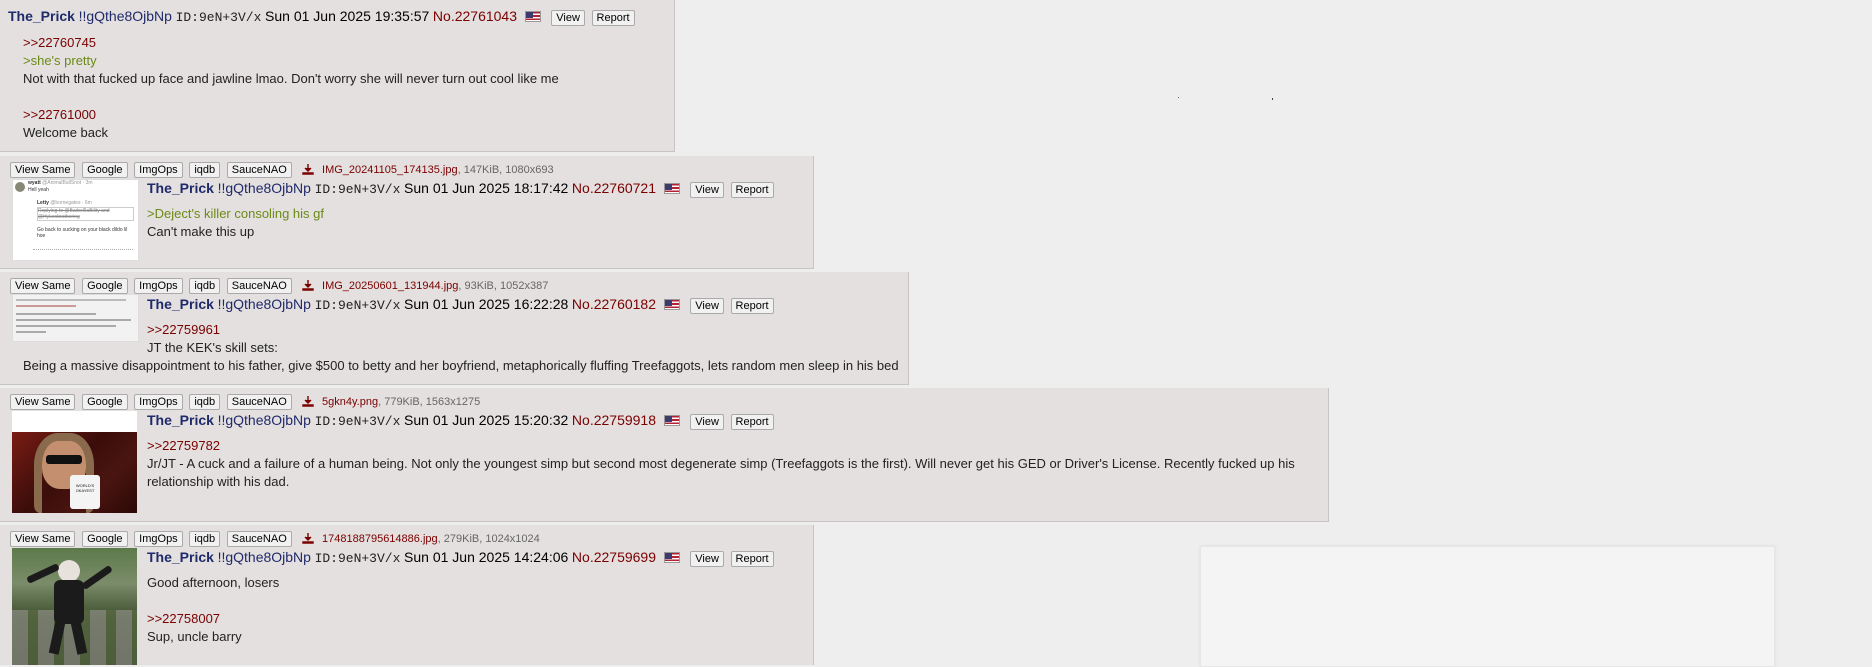 This screenshot has height=667, width=1872. What do you see at coordinates (614, 557) in the screenshot?
I see `post-number: No.22759699` at bounding box center [614, 557].